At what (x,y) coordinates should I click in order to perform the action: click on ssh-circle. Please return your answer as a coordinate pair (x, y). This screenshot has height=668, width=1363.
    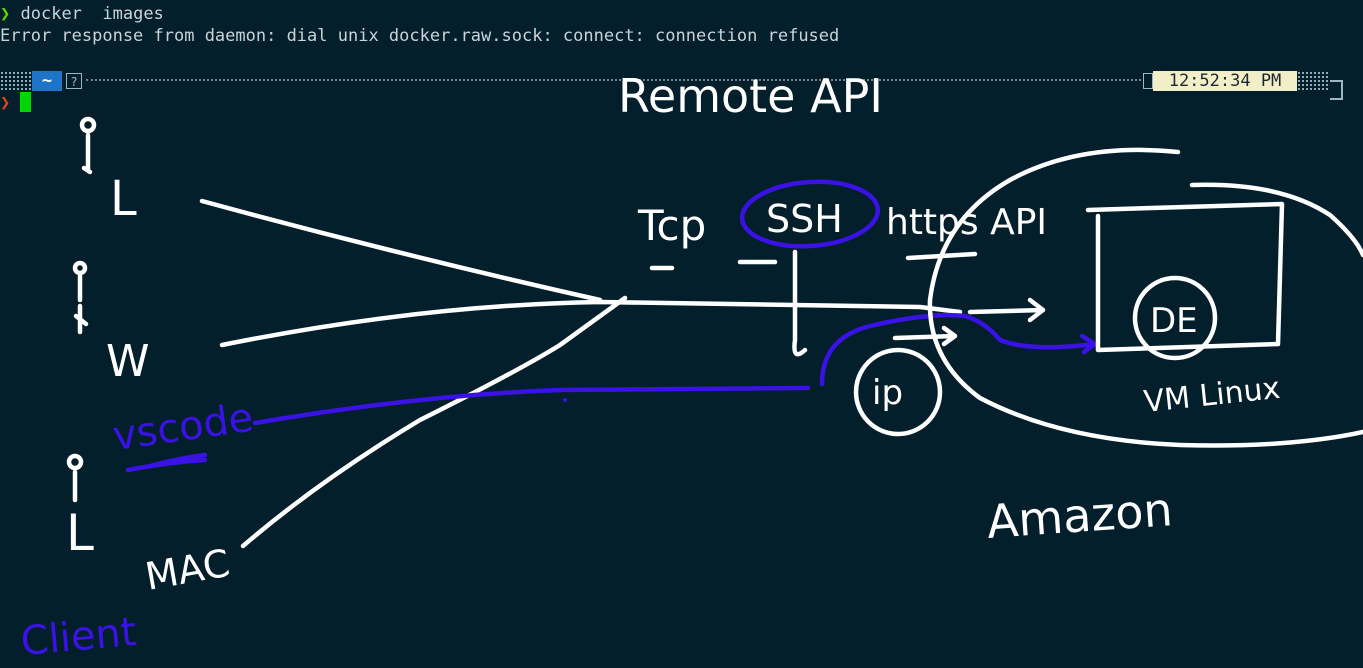
    Looking at the image, I should click on (810, 214).